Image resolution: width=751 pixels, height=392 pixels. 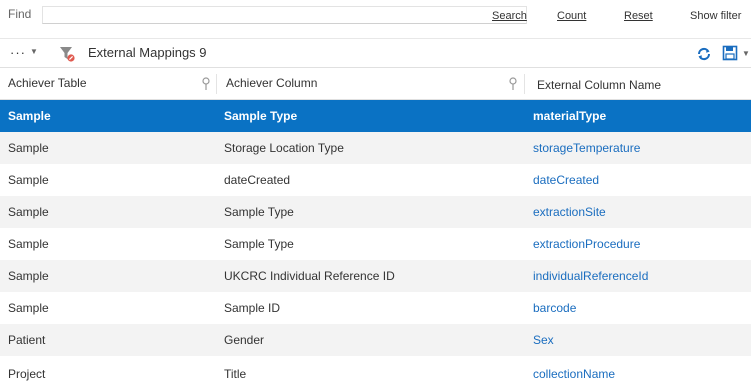 I want to click on more-menu-button: ···, so click(x=18, y=52).